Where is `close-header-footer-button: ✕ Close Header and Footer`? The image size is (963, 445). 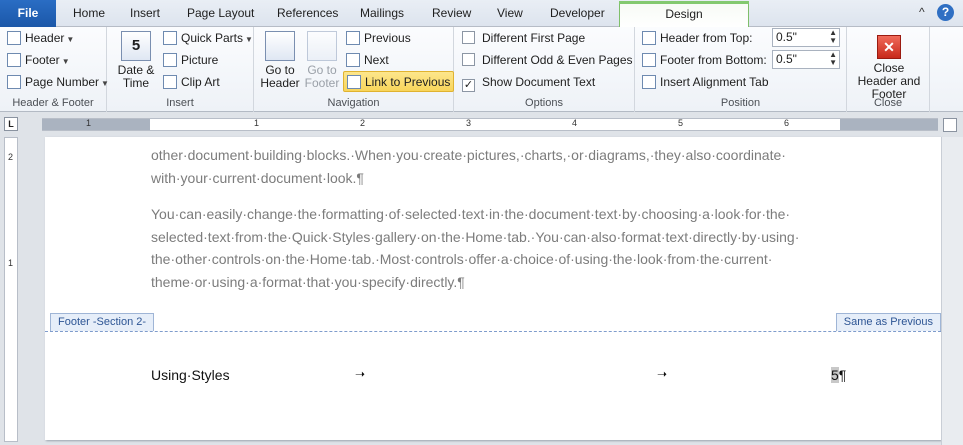
close-header-footer-button: ✕ Close Header and Footer is located at coordinates (889, 65).